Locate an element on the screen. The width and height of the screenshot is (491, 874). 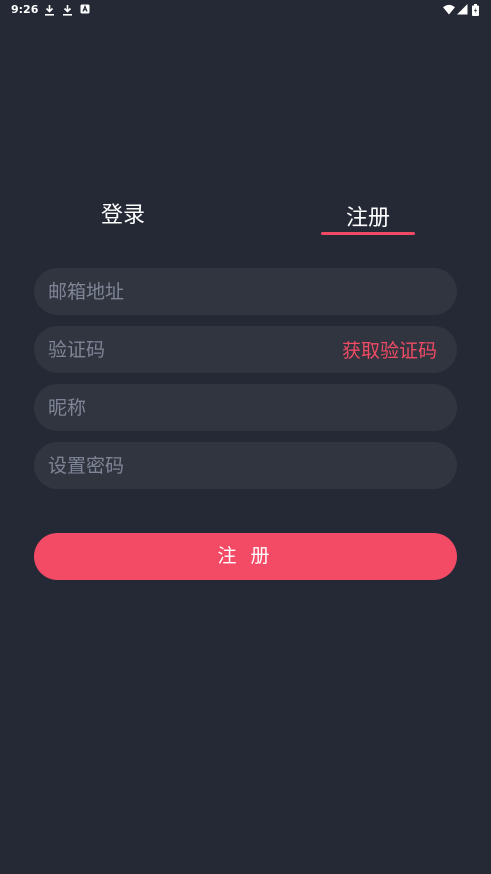
code-field-container: 获取验证码 is located at coordinates (245, 349).